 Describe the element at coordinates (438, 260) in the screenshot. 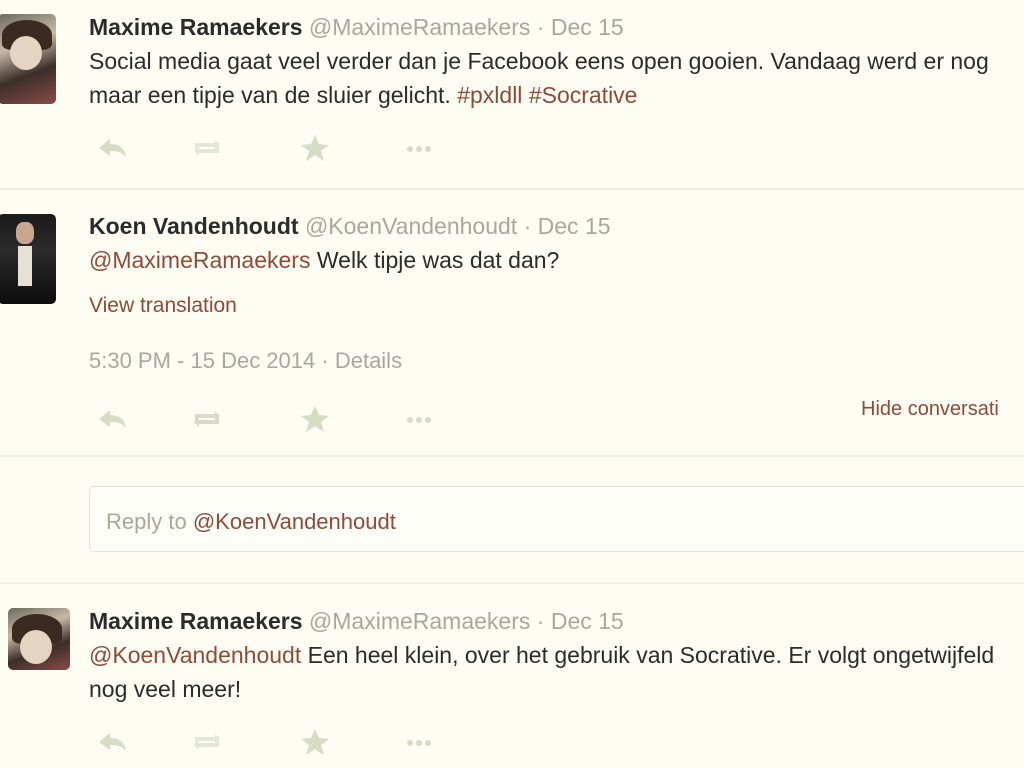

I see `tweet-body: Welk tipje was dat dan?` at that location.